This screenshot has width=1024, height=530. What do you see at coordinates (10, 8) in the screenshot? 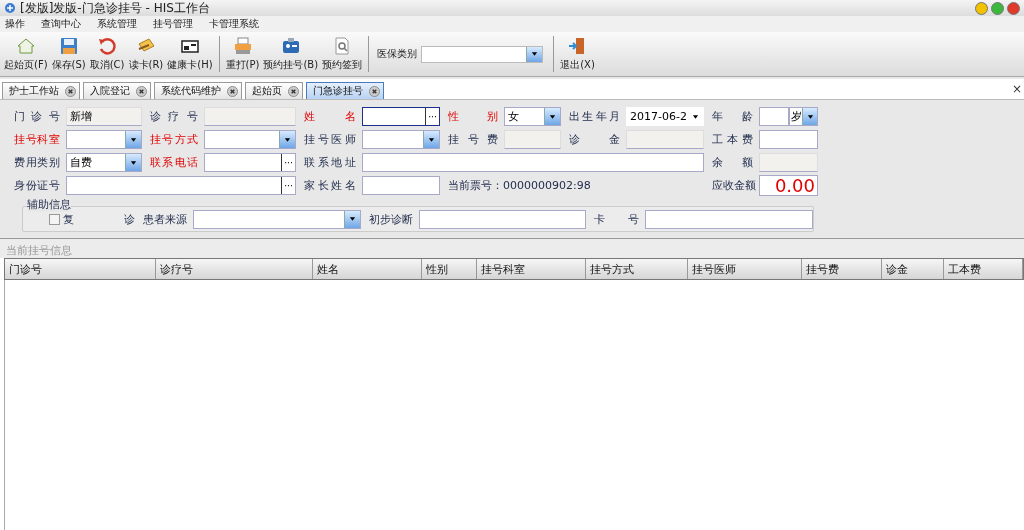
I see `app-logo-icon` at bounding box center [10, 8].